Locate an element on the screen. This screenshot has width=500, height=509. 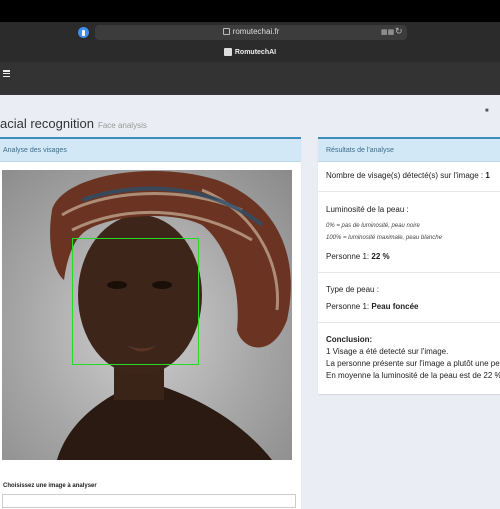
person-luminosity-line: Personne 1: 22 % is located at coordinates (358, 256).